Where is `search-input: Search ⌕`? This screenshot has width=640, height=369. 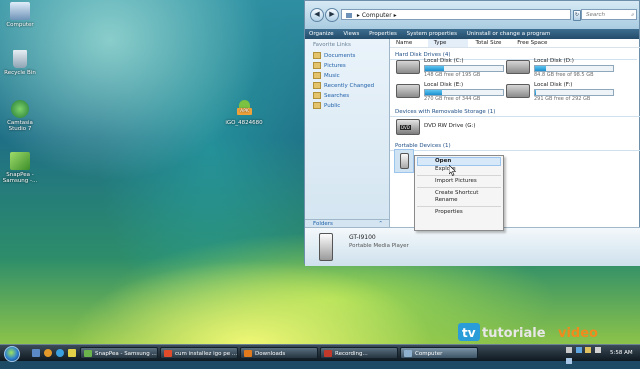
search-input: Search ⌕ is located at coordinates (609, 14).